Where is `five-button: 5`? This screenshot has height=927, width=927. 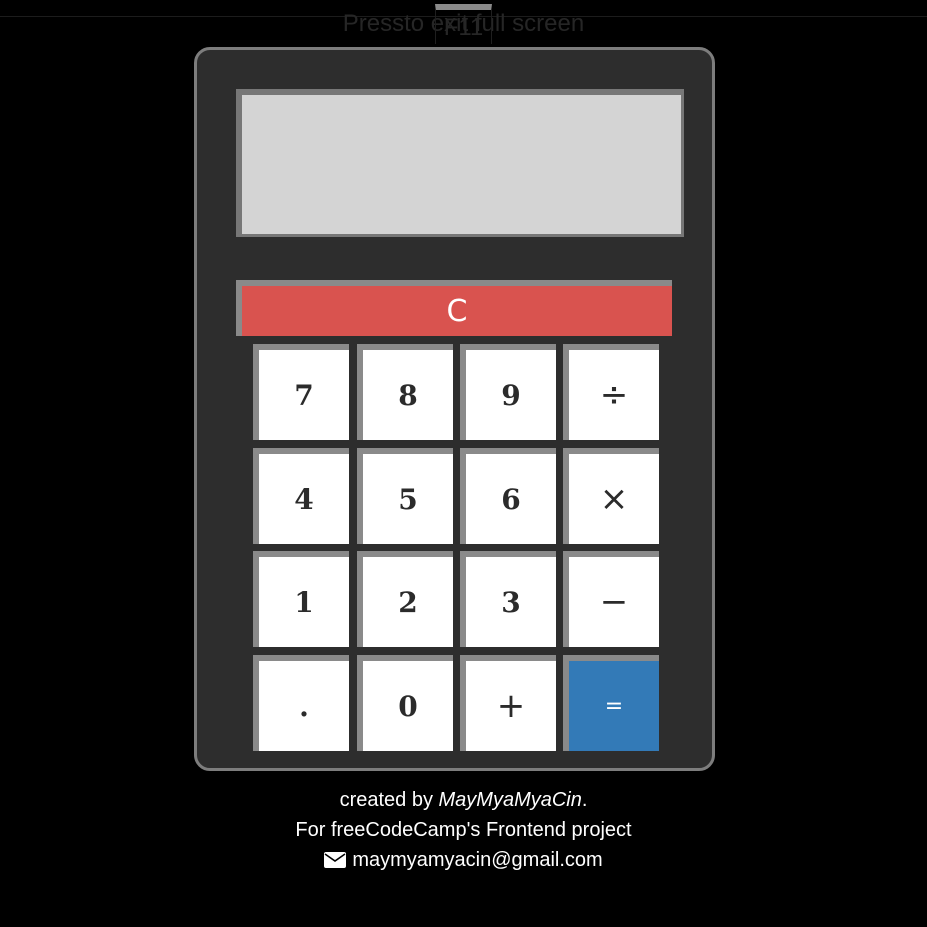 five-button: 5 is located at coordinates (405, 496).